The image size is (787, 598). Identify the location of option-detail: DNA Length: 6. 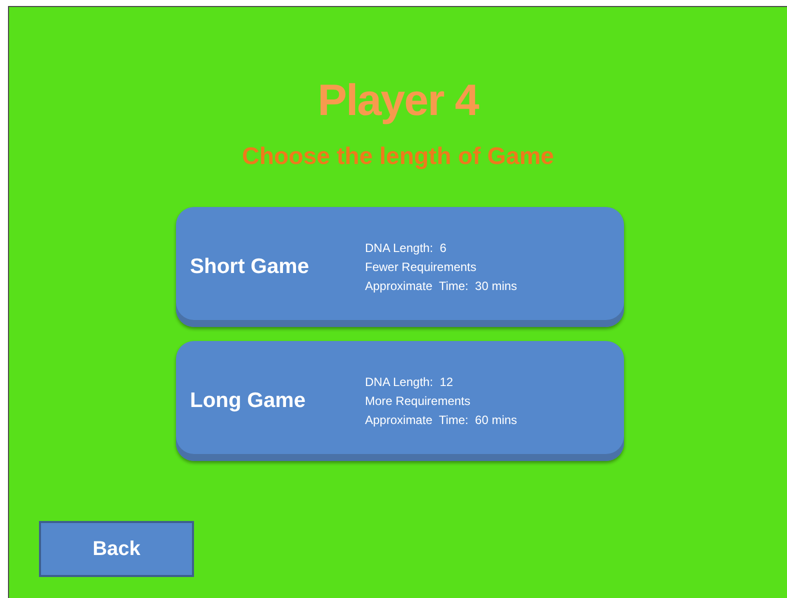
(406, 248).